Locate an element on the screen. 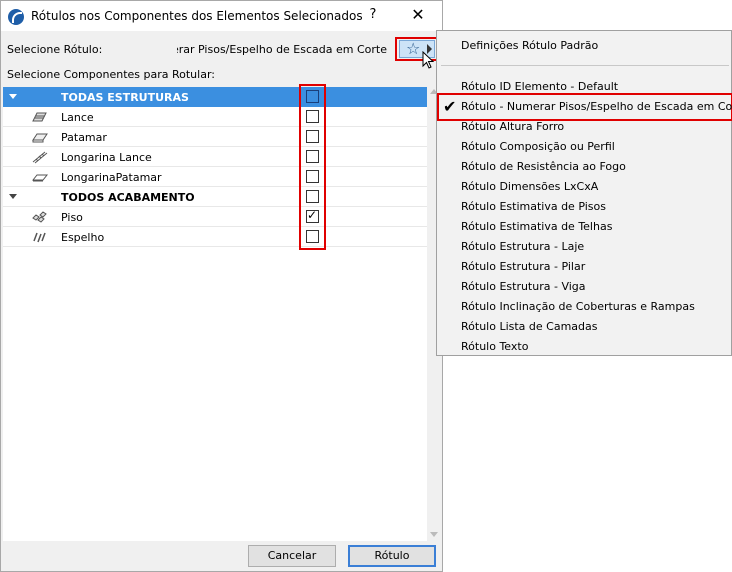 Image resolution: width=732 pixels, height=572 pixels. cancel-button: Cancelar is located at coordinates (292, 556).